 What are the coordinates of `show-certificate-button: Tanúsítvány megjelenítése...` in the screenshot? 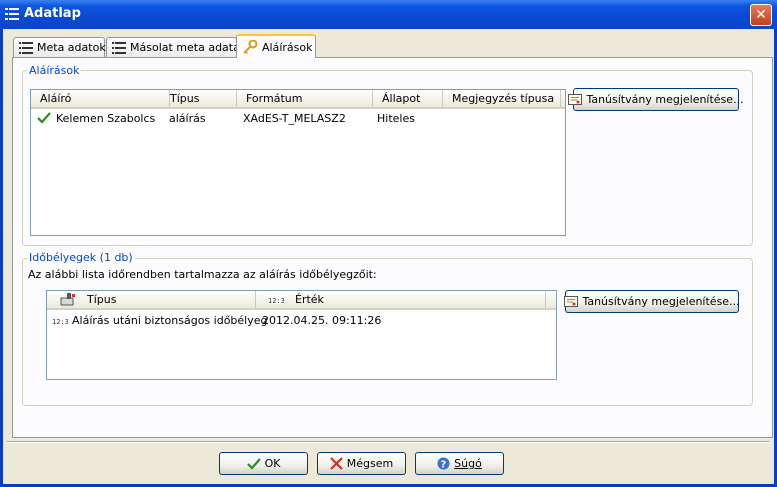 It's located at (656, 99).